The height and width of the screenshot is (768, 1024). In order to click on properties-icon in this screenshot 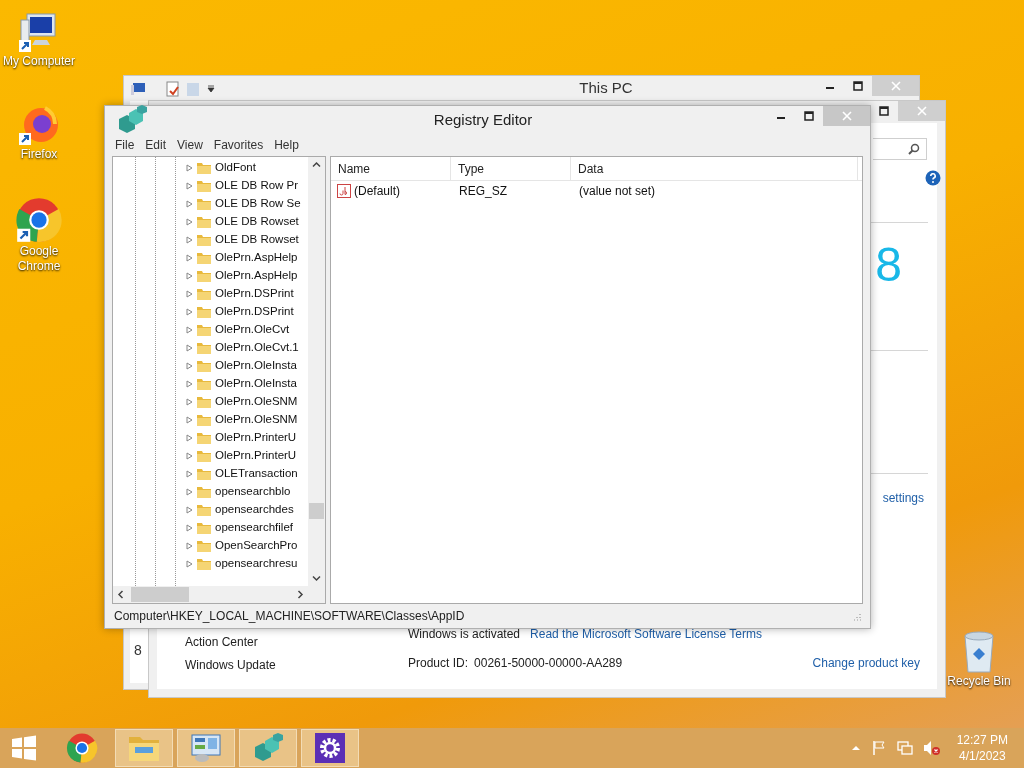, I will do `click(173, 88)`.